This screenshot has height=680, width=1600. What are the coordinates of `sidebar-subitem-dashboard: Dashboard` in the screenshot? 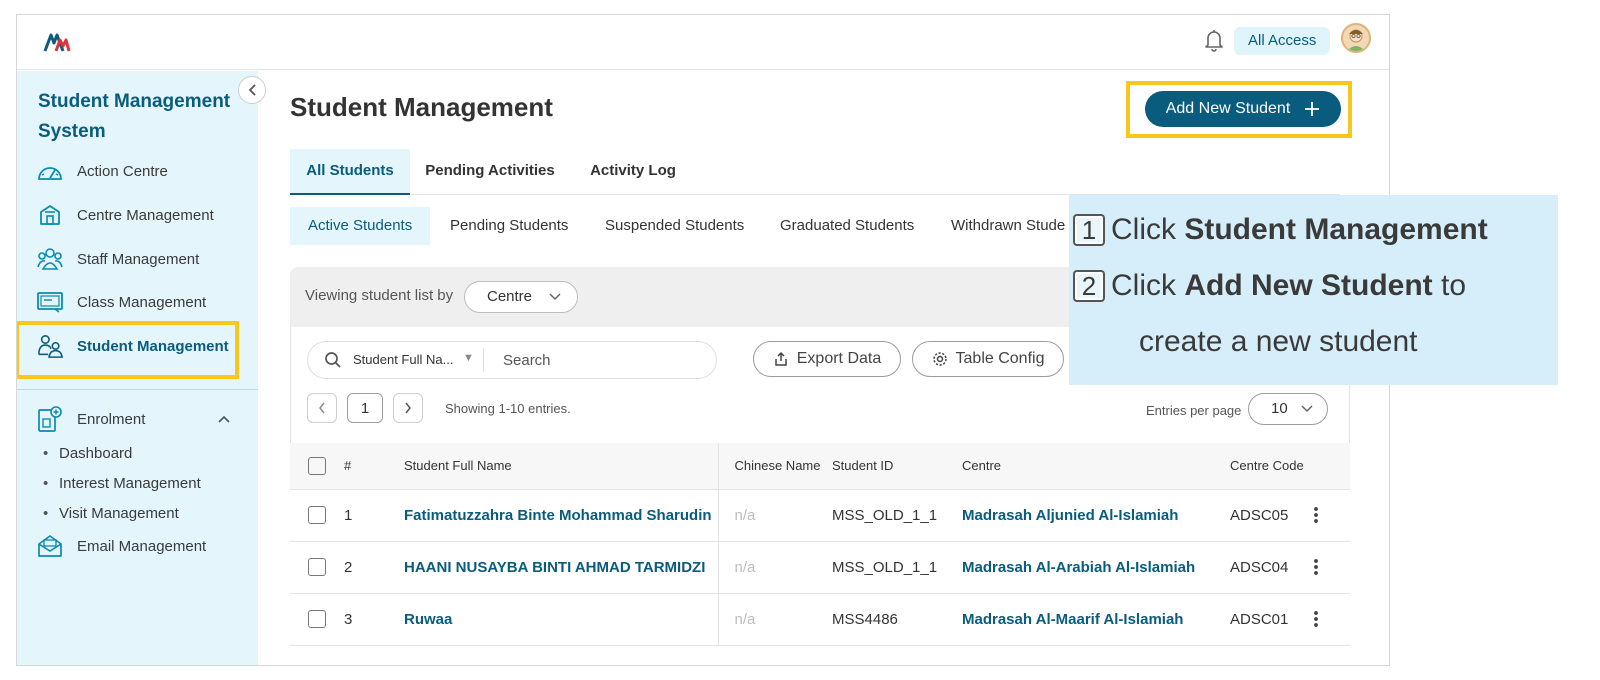 It's located at (87, 453).